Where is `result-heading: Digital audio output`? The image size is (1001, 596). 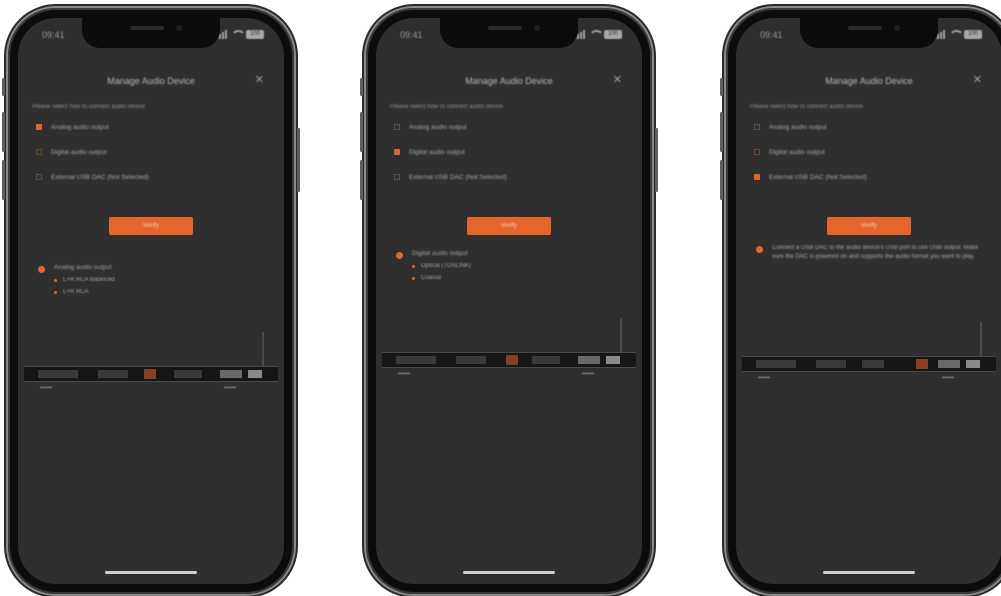
result-heading: Digital audio output is located at coordinates (440, 253).